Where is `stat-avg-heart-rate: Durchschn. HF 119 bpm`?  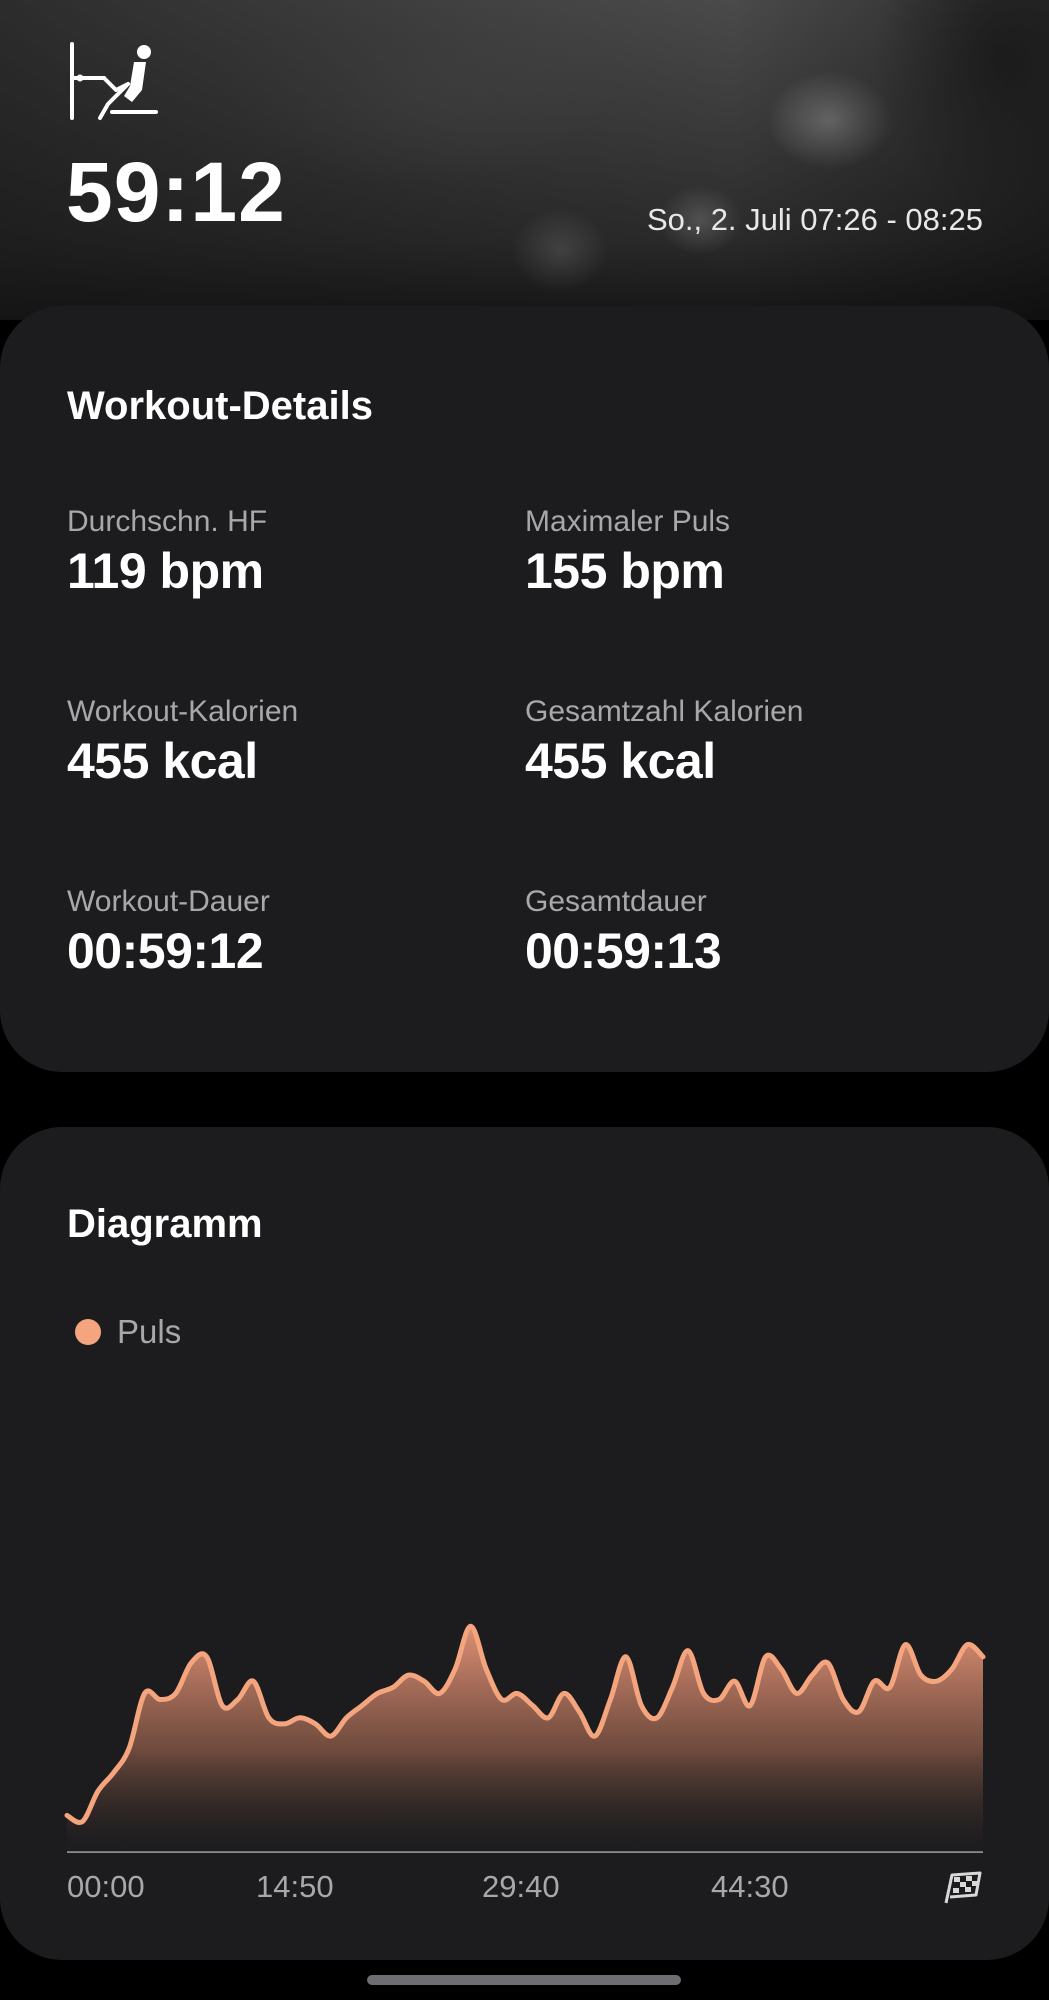
stat-avg-heart-rate: Durchschn. HF 119 bpm is located at coordinates (167, 551).